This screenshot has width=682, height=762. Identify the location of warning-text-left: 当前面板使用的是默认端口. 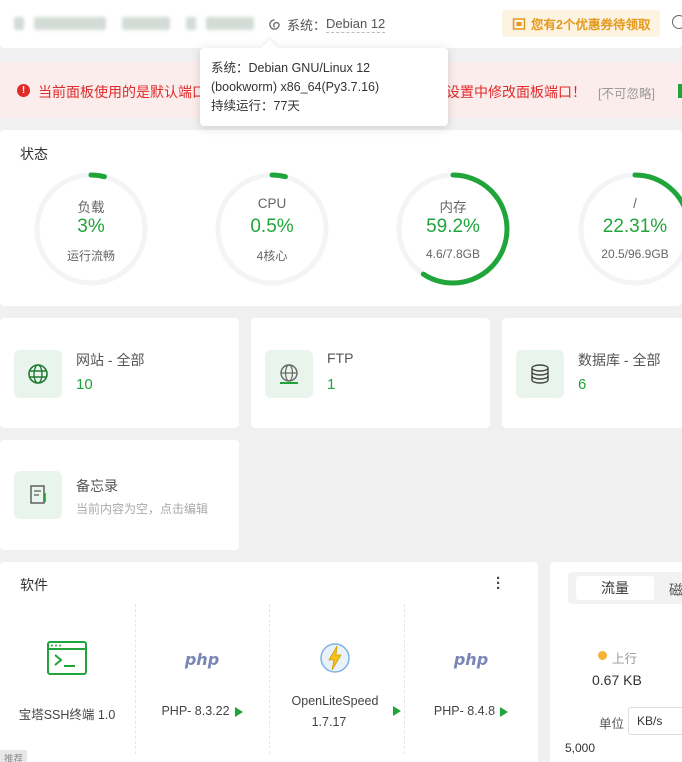
(122, 92).